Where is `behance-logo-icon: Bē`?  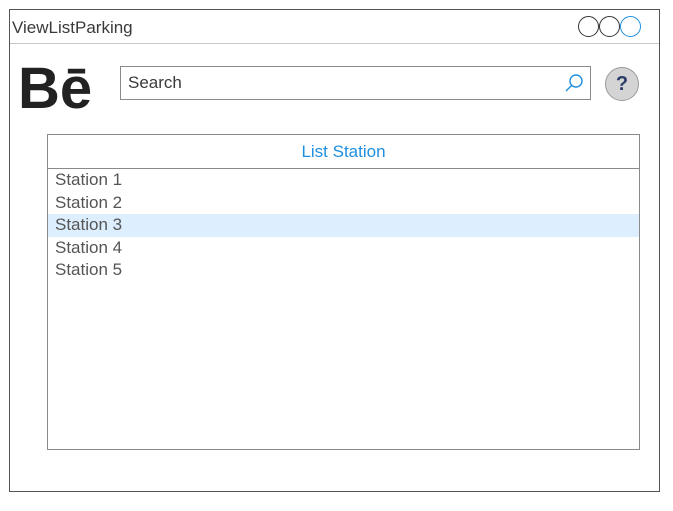 behance-logo-icon: Bē is located at coordinates (55, 85).